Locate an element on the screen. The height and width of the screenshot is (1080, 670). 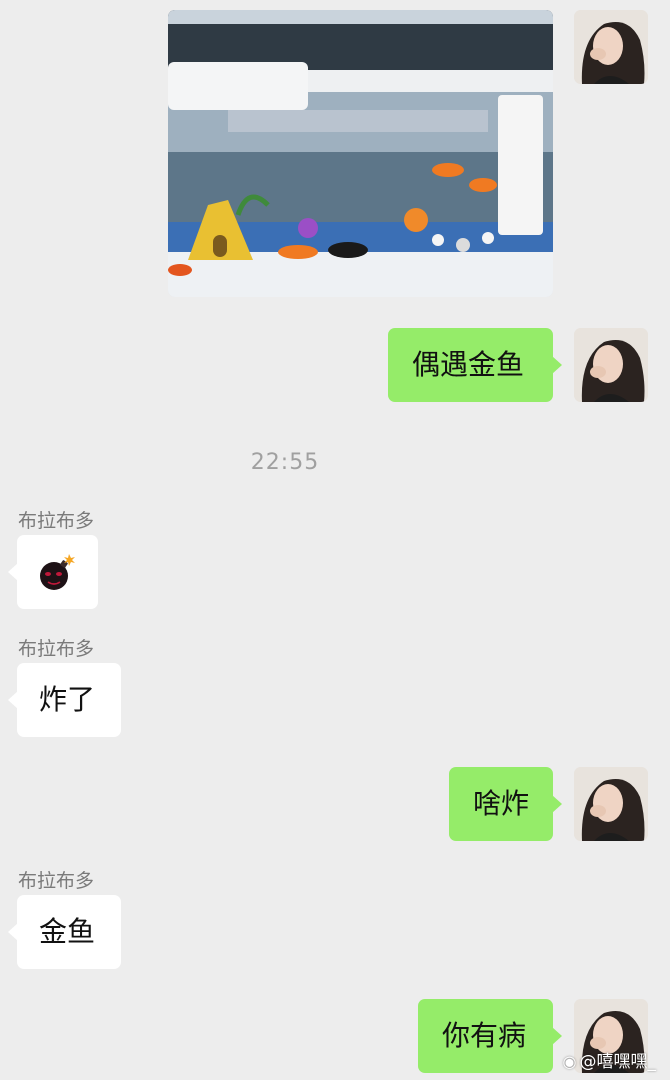
watermark-text: @嘻嘿嘿_ is located at coordinates (618, 1062).